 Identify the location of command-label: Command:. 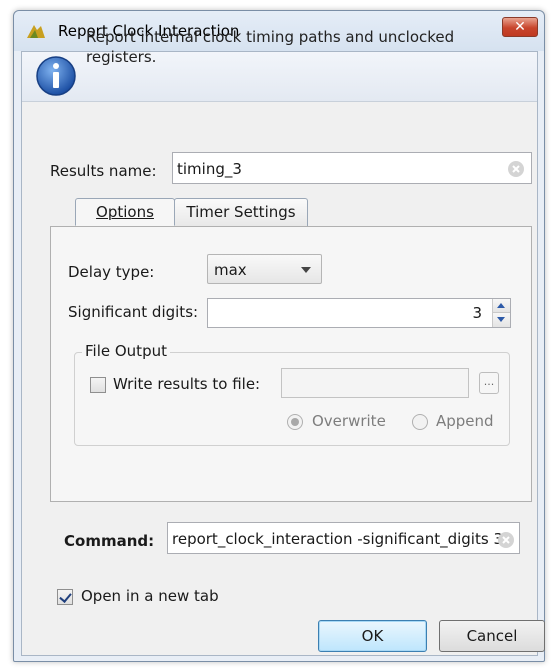
(109, 541).